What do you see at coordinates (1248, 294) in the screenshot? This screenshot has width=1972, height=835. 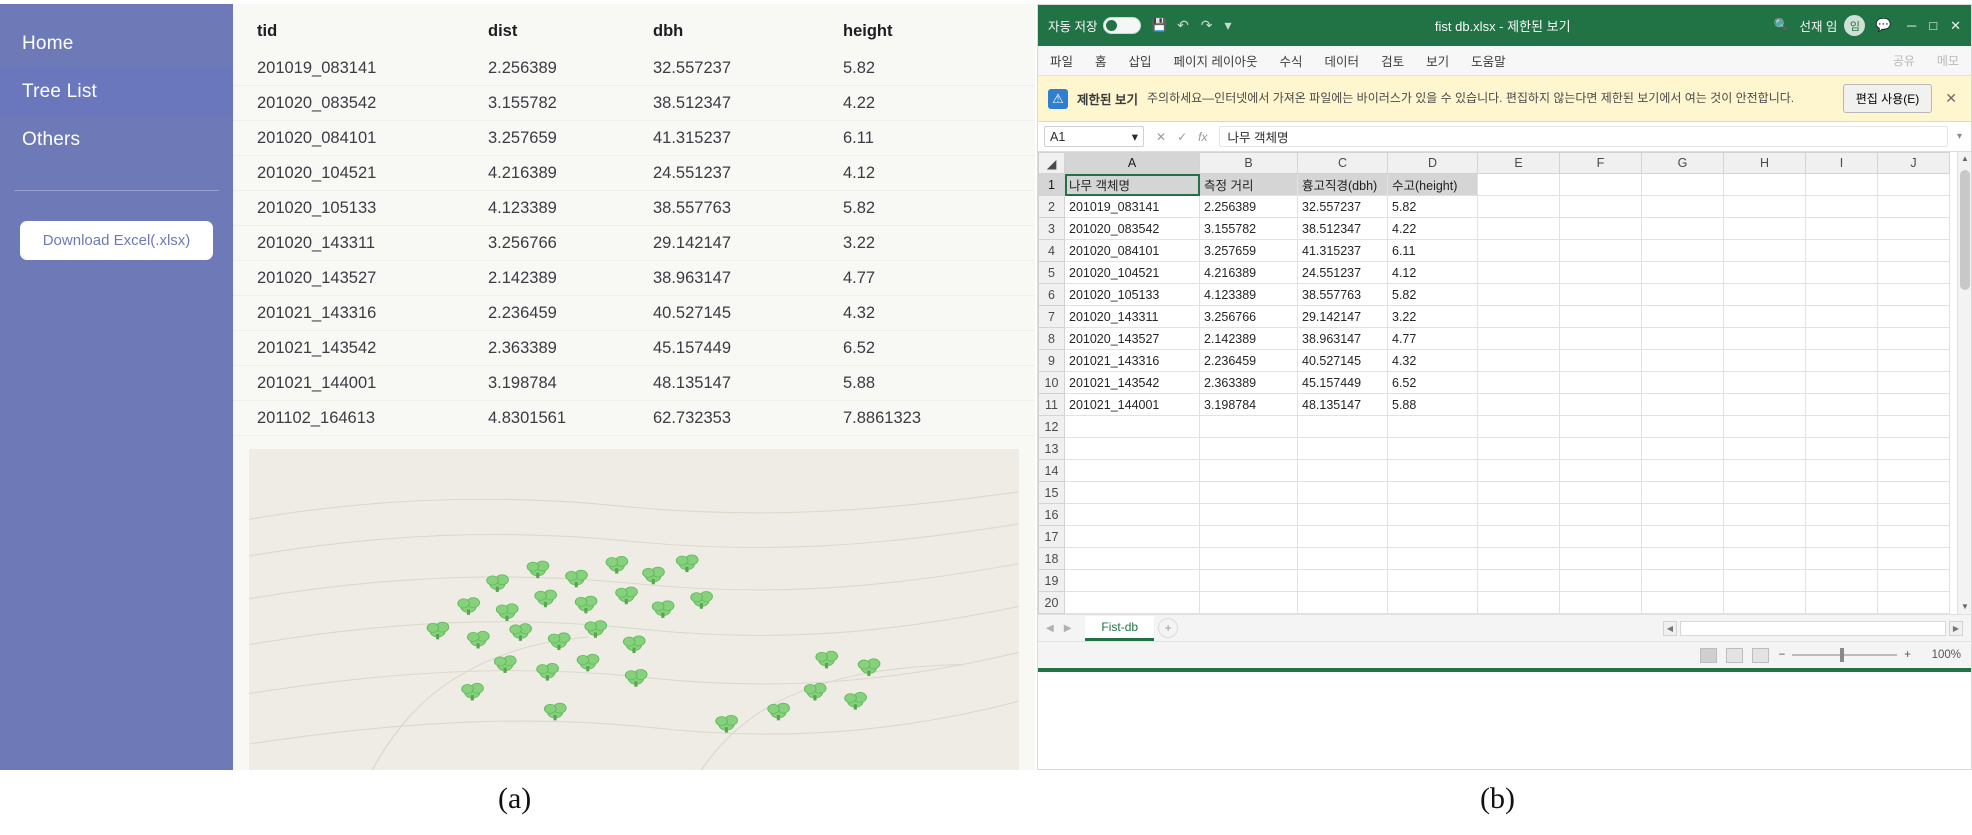 I see `cell-B6: 4.123389` at bounding box center [1248, 294].